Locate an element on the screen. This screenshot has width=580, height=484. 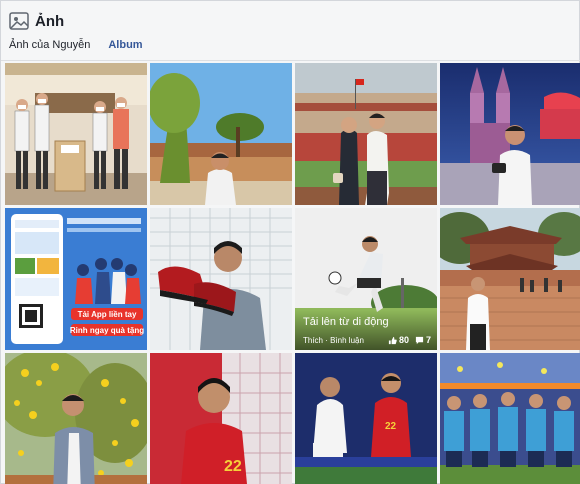
photo-team-group is located at coordinates (510, 418).